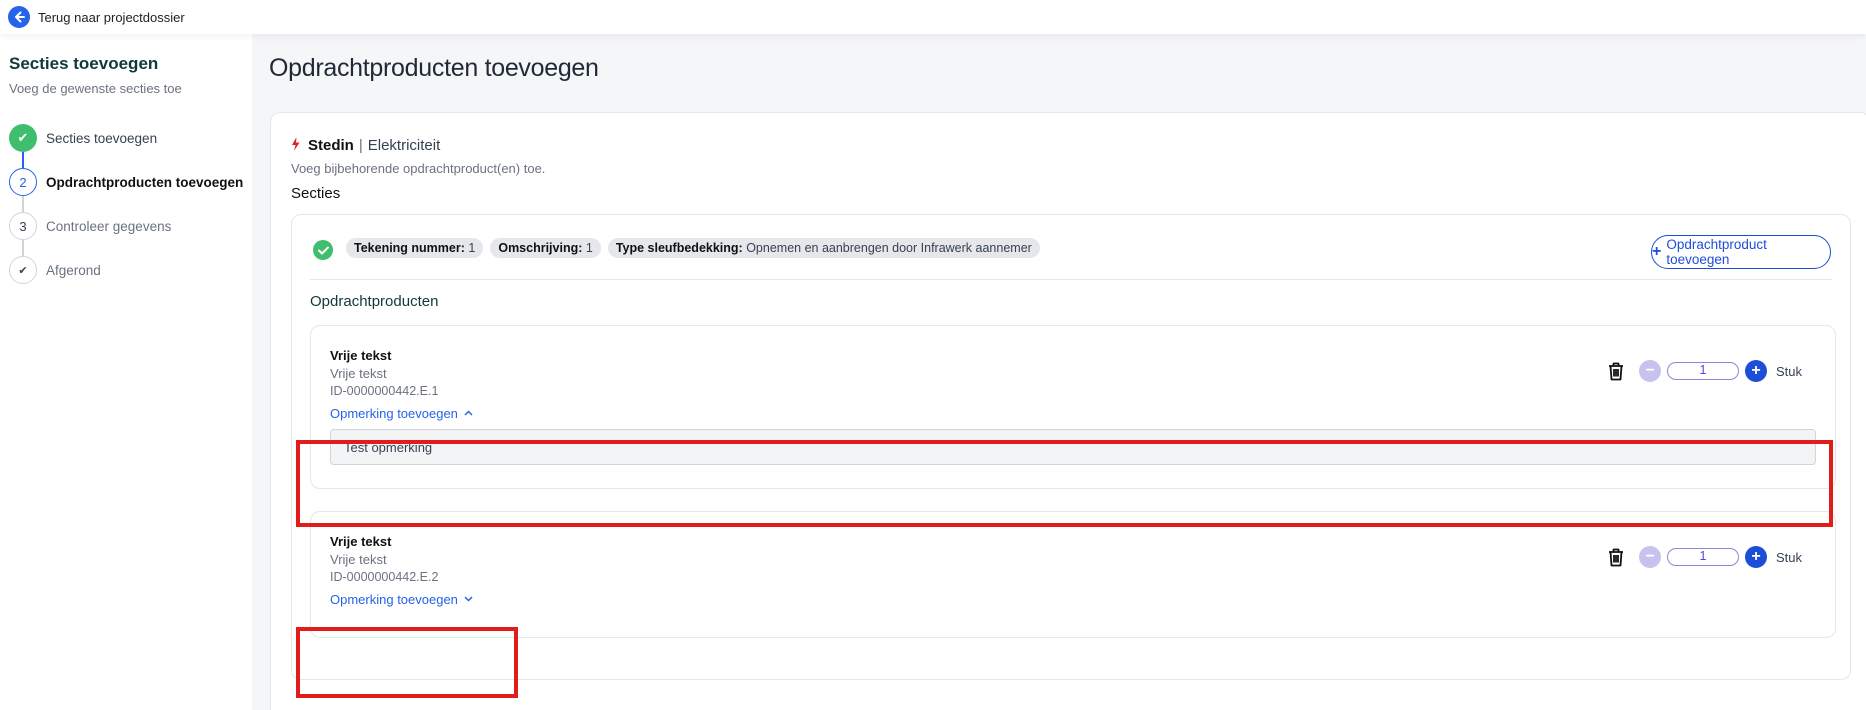  I want to click on back-arrow-icon, so click(19, 17).